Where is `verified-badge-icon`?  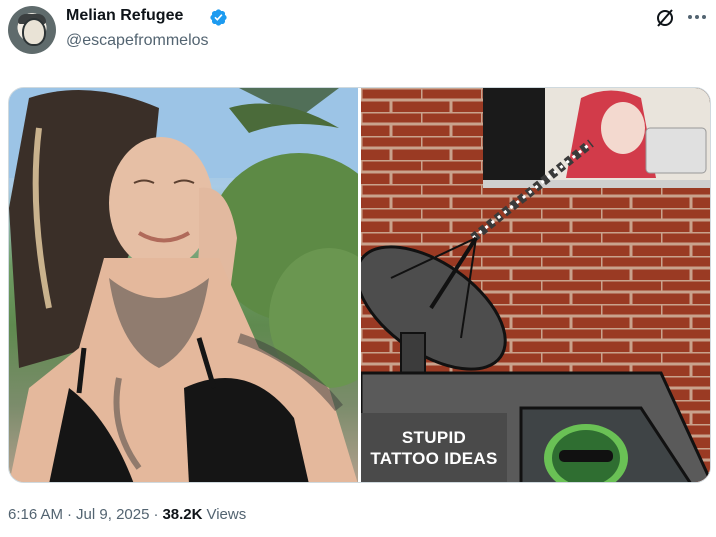 verified-badge-icon is located at coordinates (218, 17).